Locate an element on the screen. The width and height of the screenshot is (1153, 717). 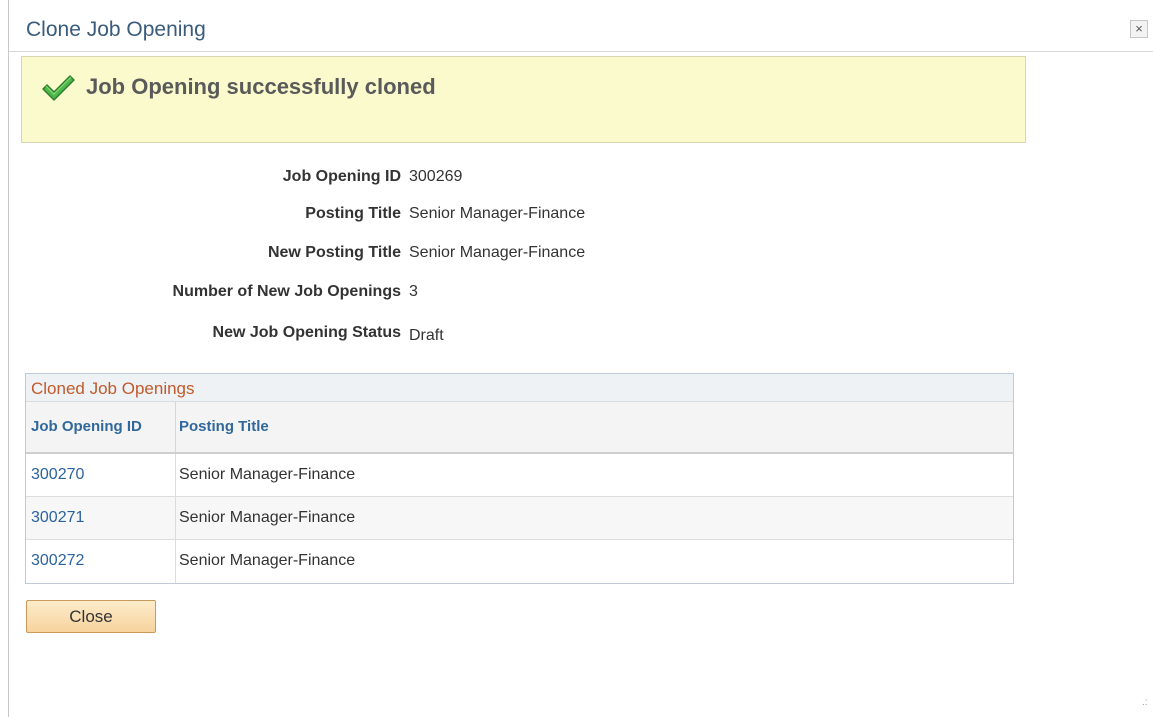
field-value: 3 is located at coordinates (413, 291).